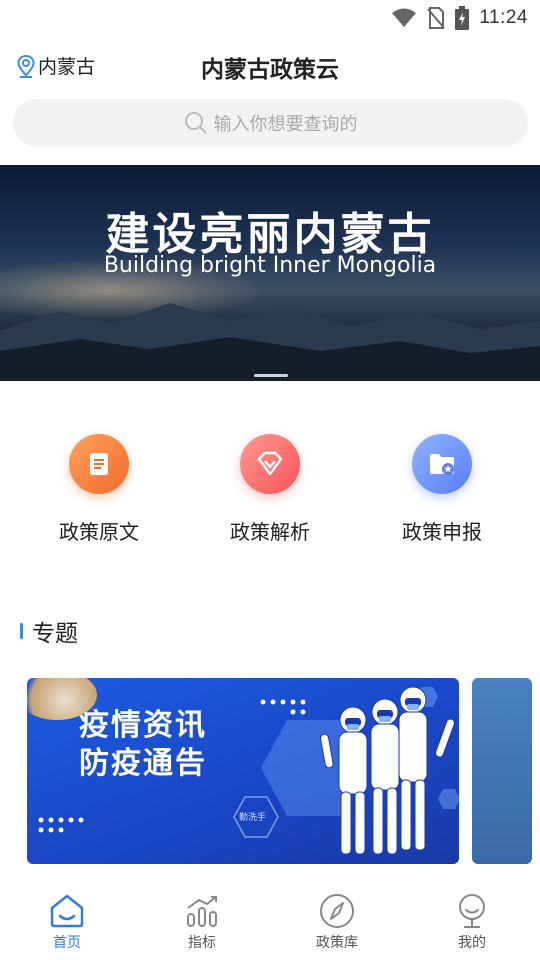 This screenshot has height=960, width=540. I want to click on policy-original-button: 政策原文, so click(99, 489).